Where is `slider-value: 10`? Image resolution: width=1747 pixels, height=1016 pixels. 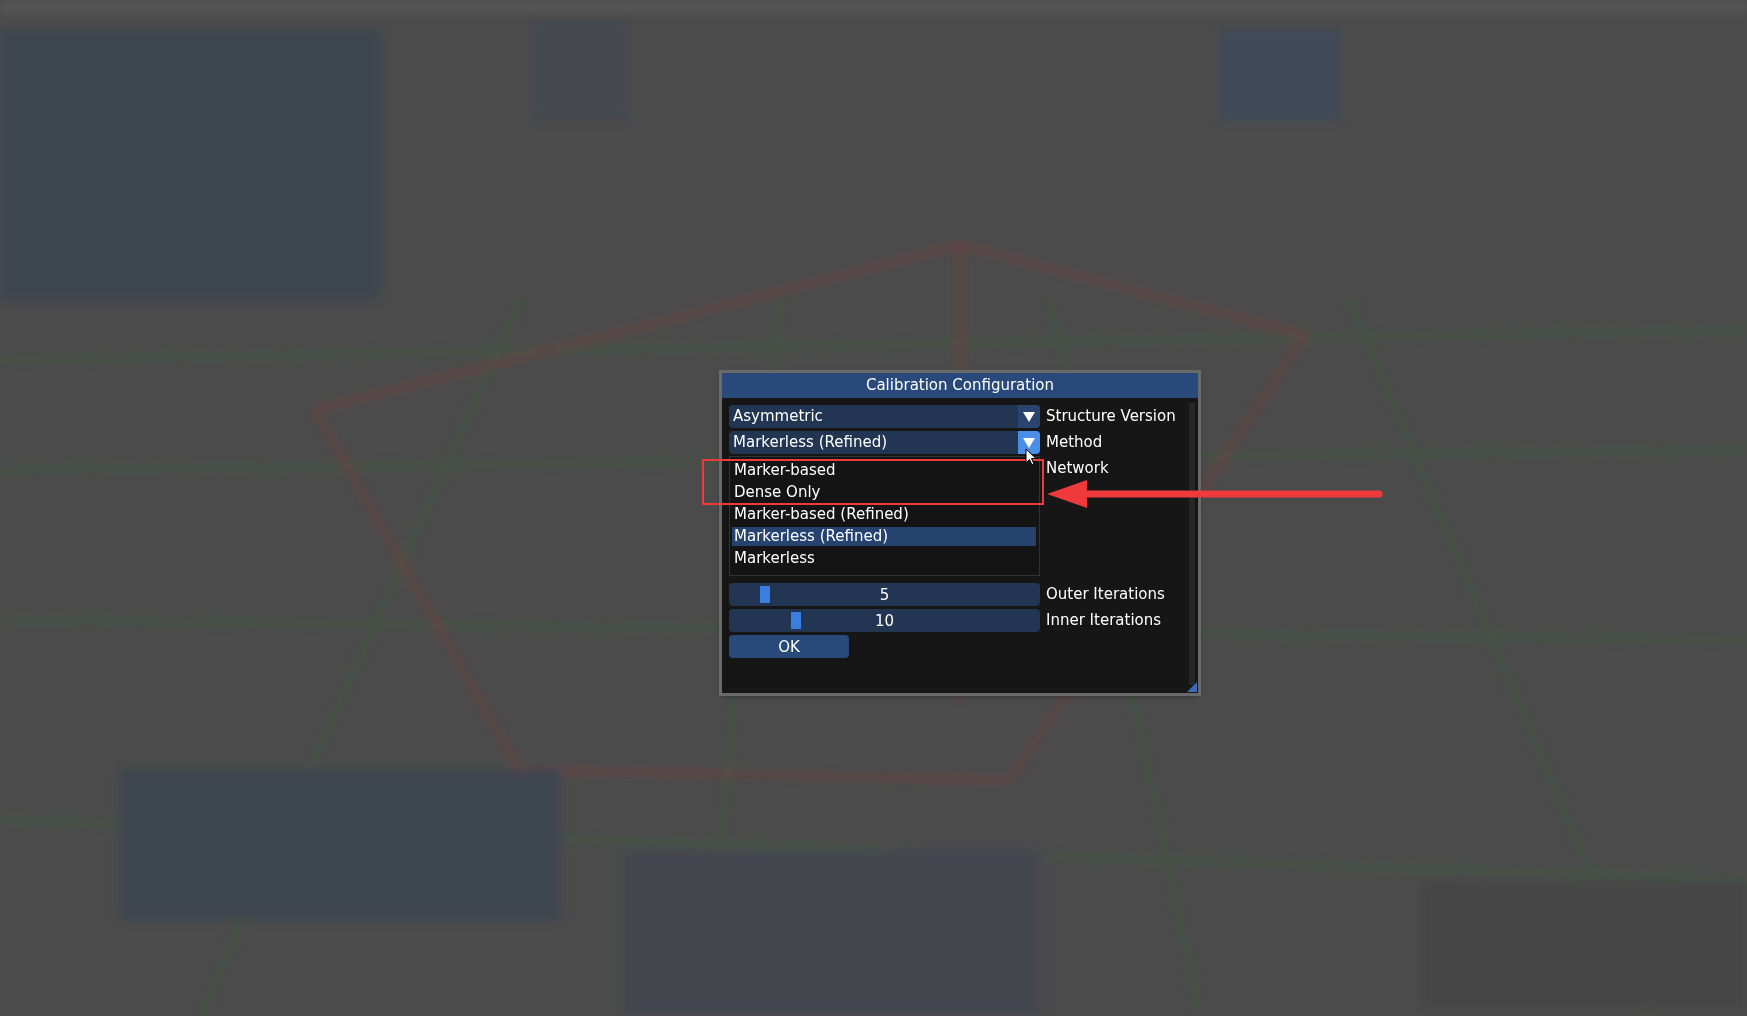 slider-value: 10 is located at coordinates (884, 620).